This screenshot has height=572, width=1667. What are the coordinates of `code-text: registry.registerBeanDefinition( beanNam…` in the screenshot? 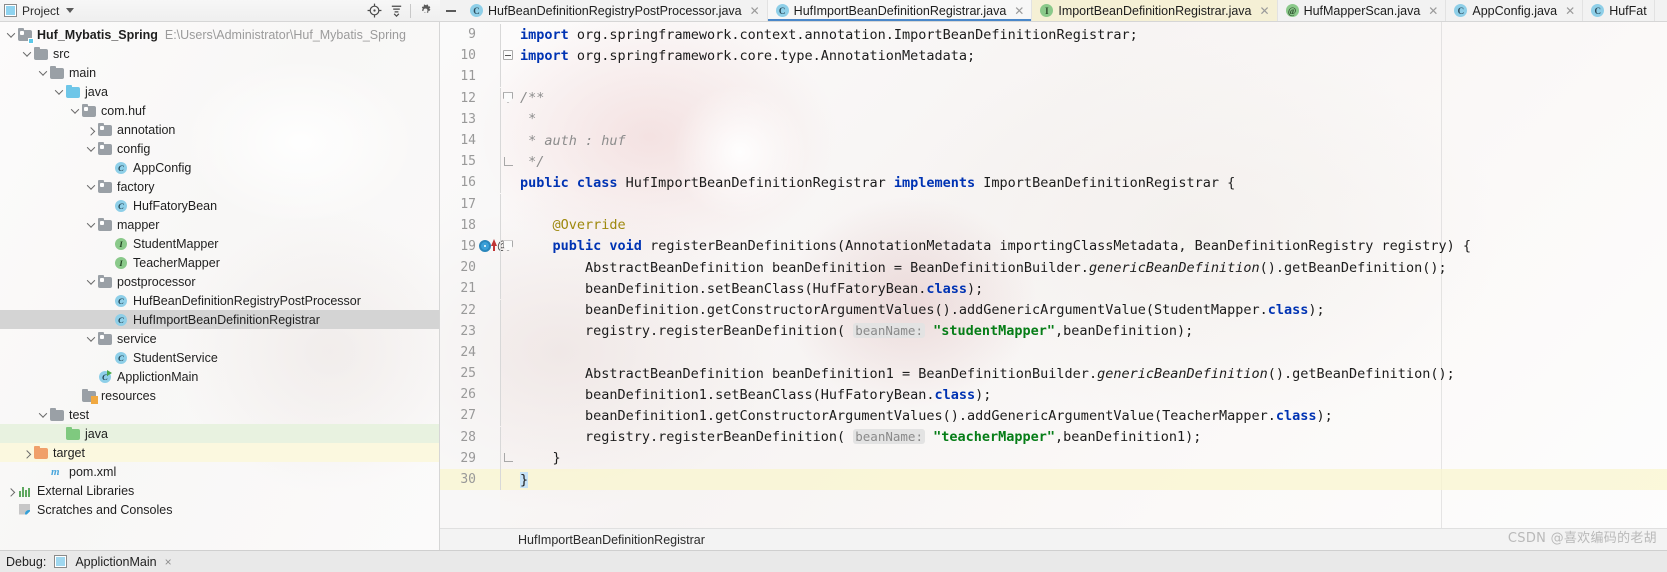 It's located at (857, 437).